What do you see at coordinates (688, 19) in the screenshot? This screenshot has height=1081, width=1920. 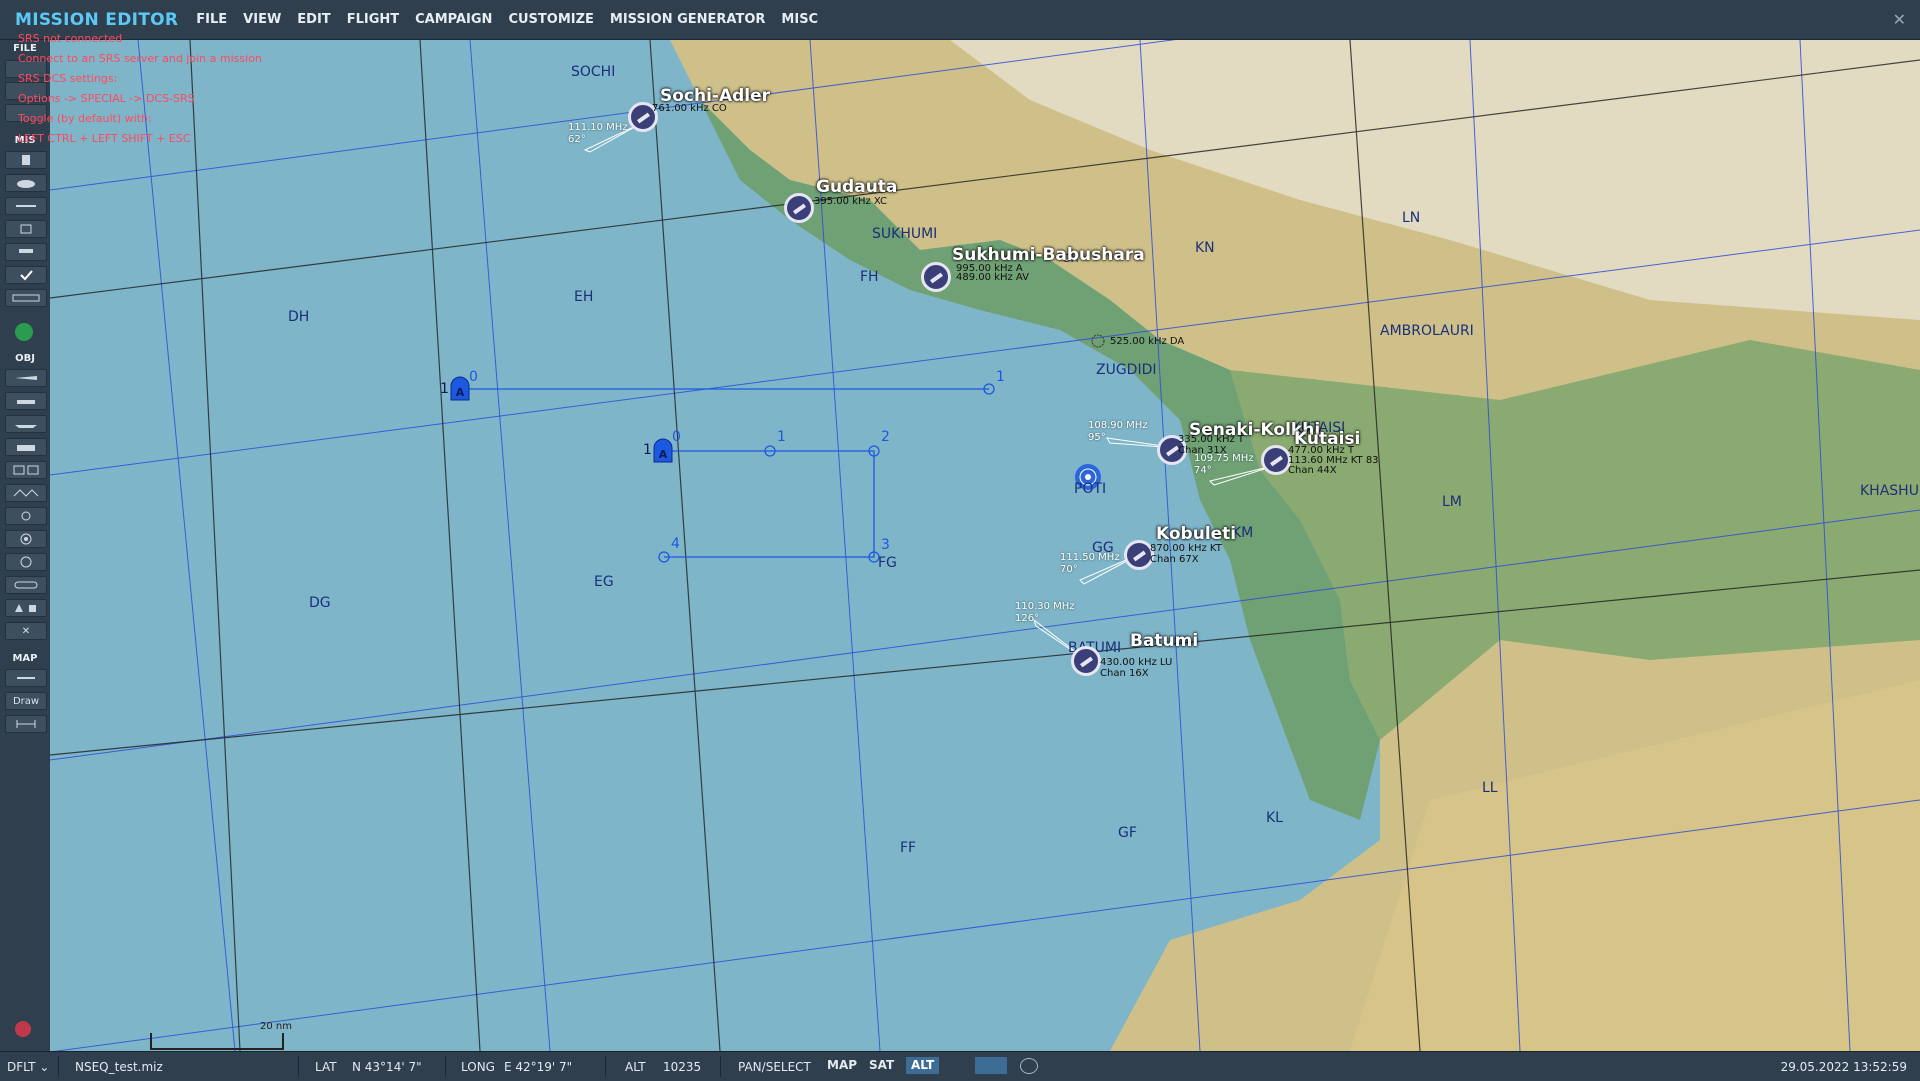 I see `menu-mission-generator: MISSION GENERATOR` at bounding box center [688, 19].